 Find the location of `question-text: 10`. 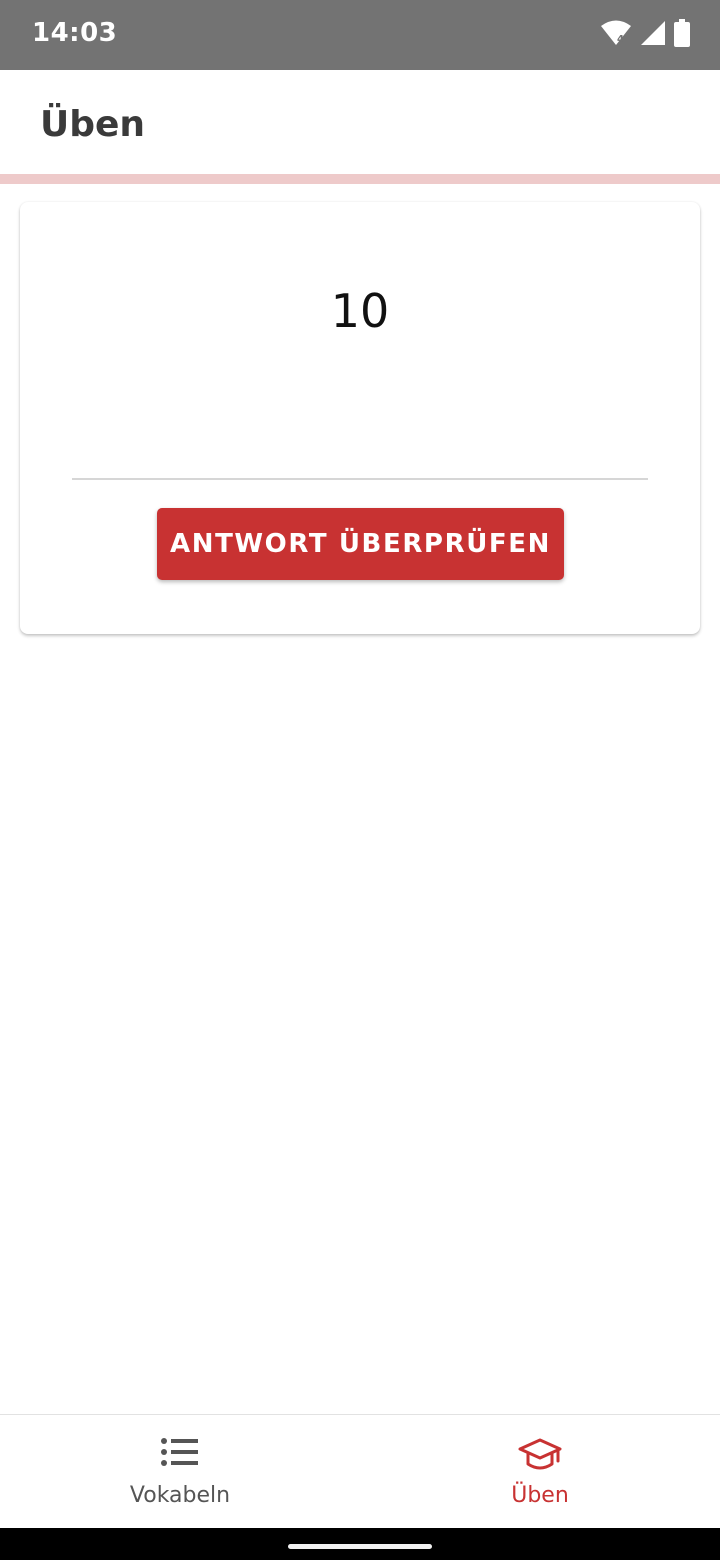

question-text: 10 is located at coordinates (360, 311).